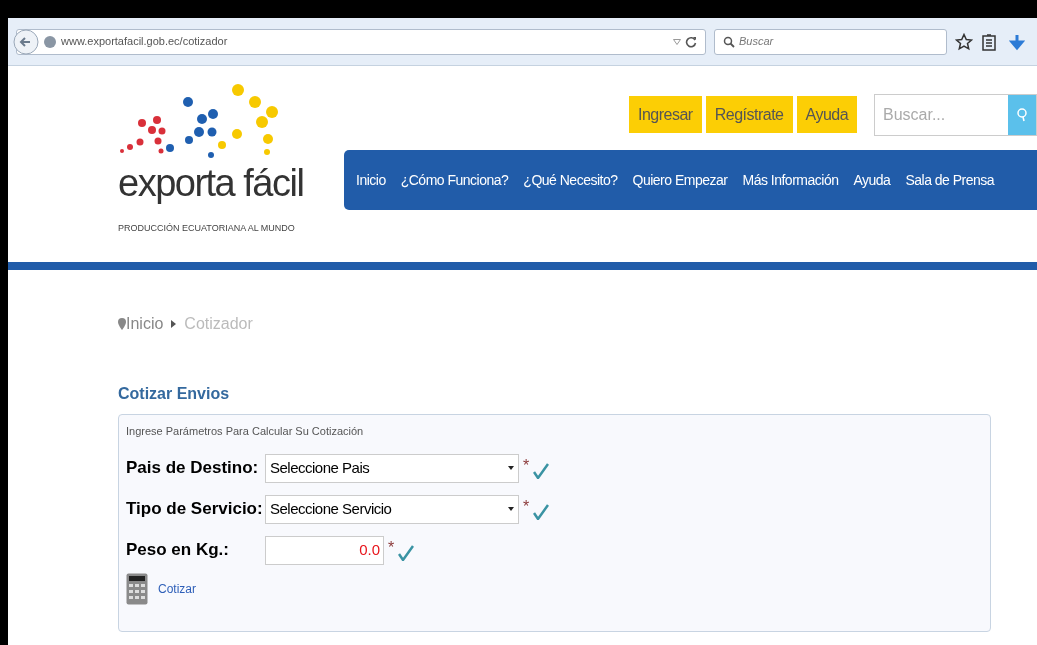 The image size is (1037, 645). I want to click on clipboard-icon, so click(989, 41).